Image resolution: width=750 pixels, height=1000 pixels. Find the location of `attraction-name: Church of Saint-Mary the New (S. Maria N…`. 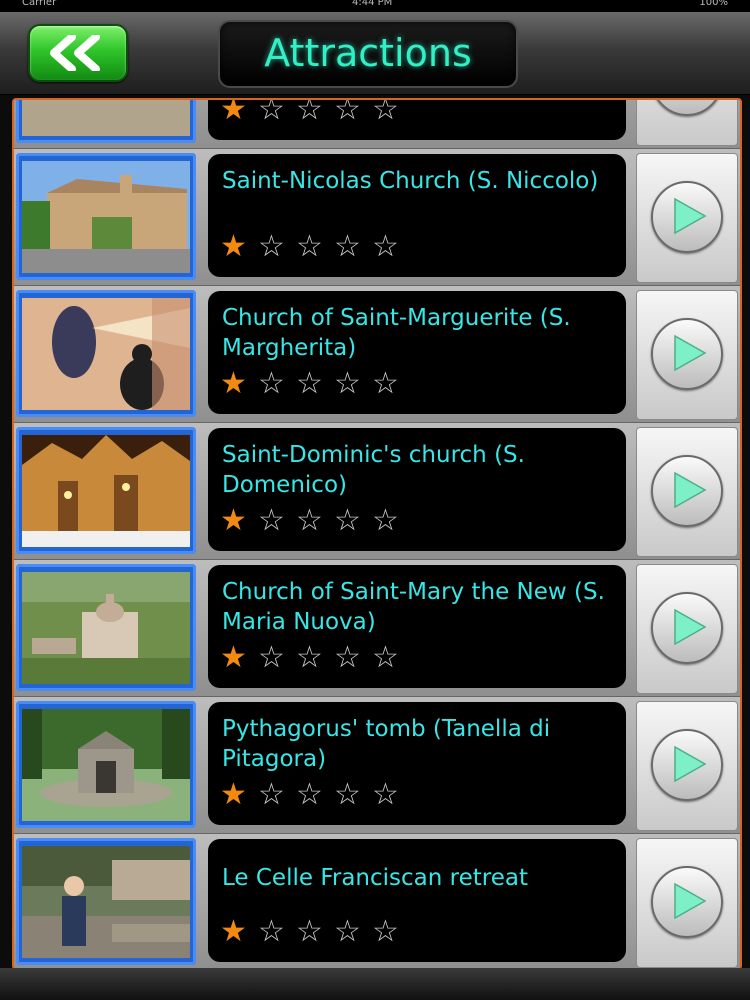

attraction-name: Church of Saint-Mary the New (S. Maria N… is located at coordinates (413, 607).